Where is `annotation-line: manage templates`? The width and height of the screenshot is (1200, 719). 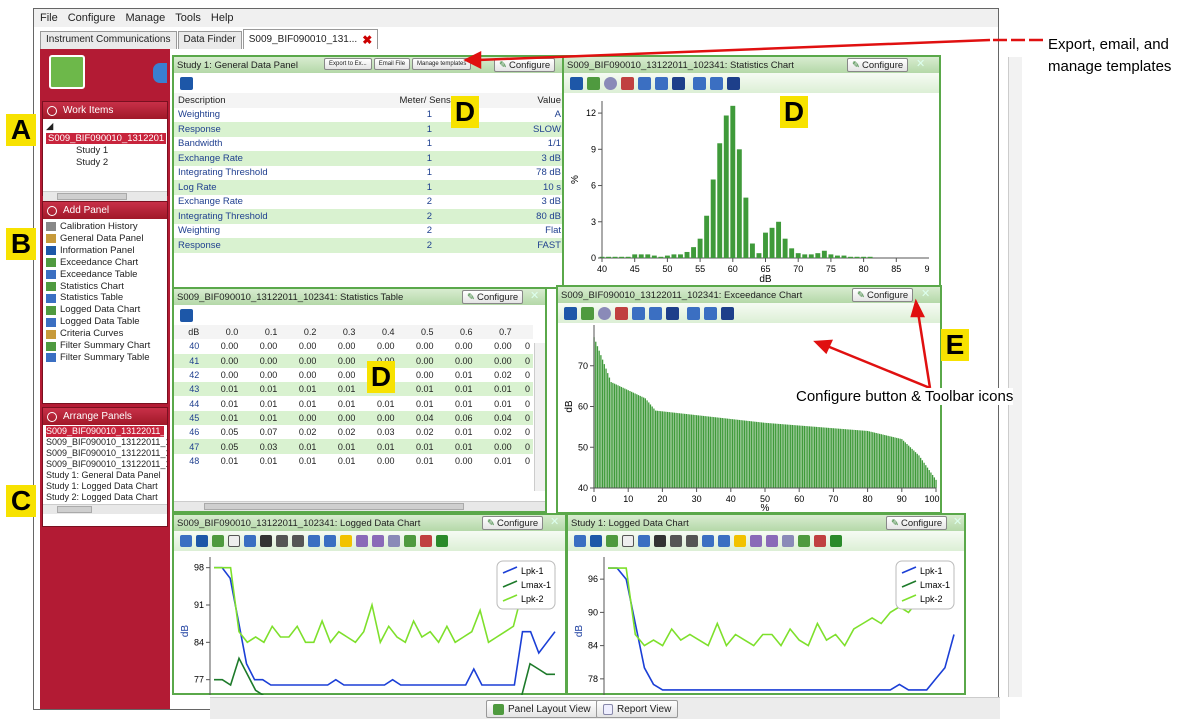 annotation-line: manage templates is located at coordinates (1110, 66).